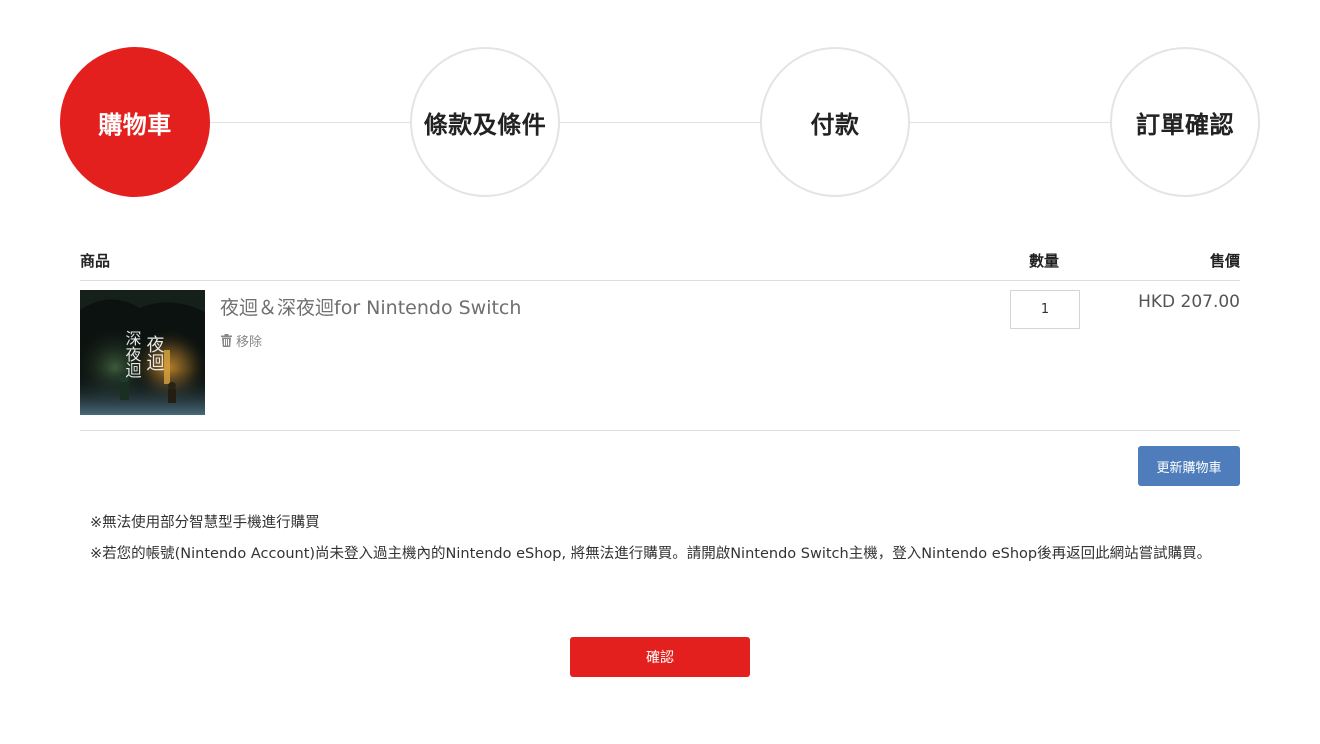 This screenshot has height=744, width=1320. I want to click on item-price: HKD 207.00, so click(1189, 302).